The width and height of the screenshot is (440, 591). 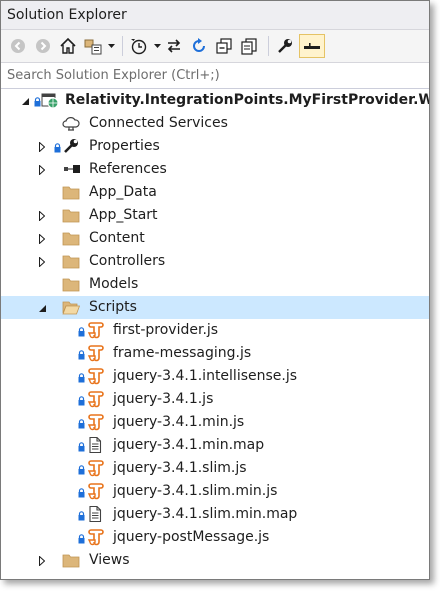 I want to click on tree-item-label: Models, so click(x=114, y=284).